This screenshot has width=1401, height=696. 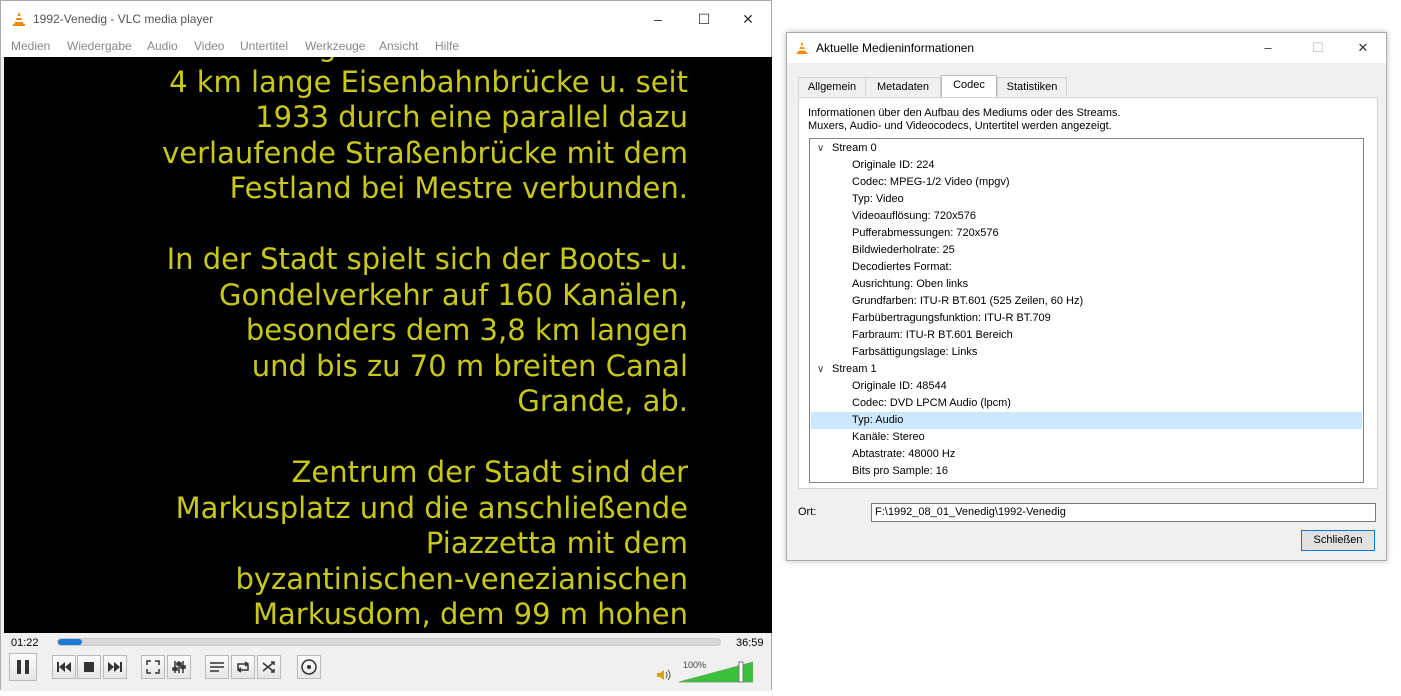 What do you see at coordinates (903, 86) in the screenshot?
I see `tab-metadaten: Metadaten` at bounding box center [903, 86].